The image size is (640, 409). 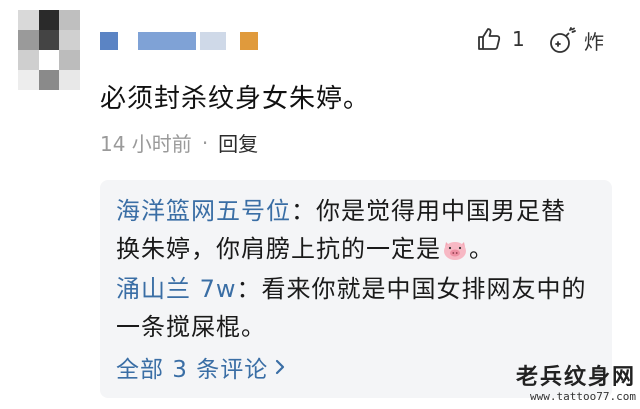 I want to click on avatar, so click(x=49, y=50).